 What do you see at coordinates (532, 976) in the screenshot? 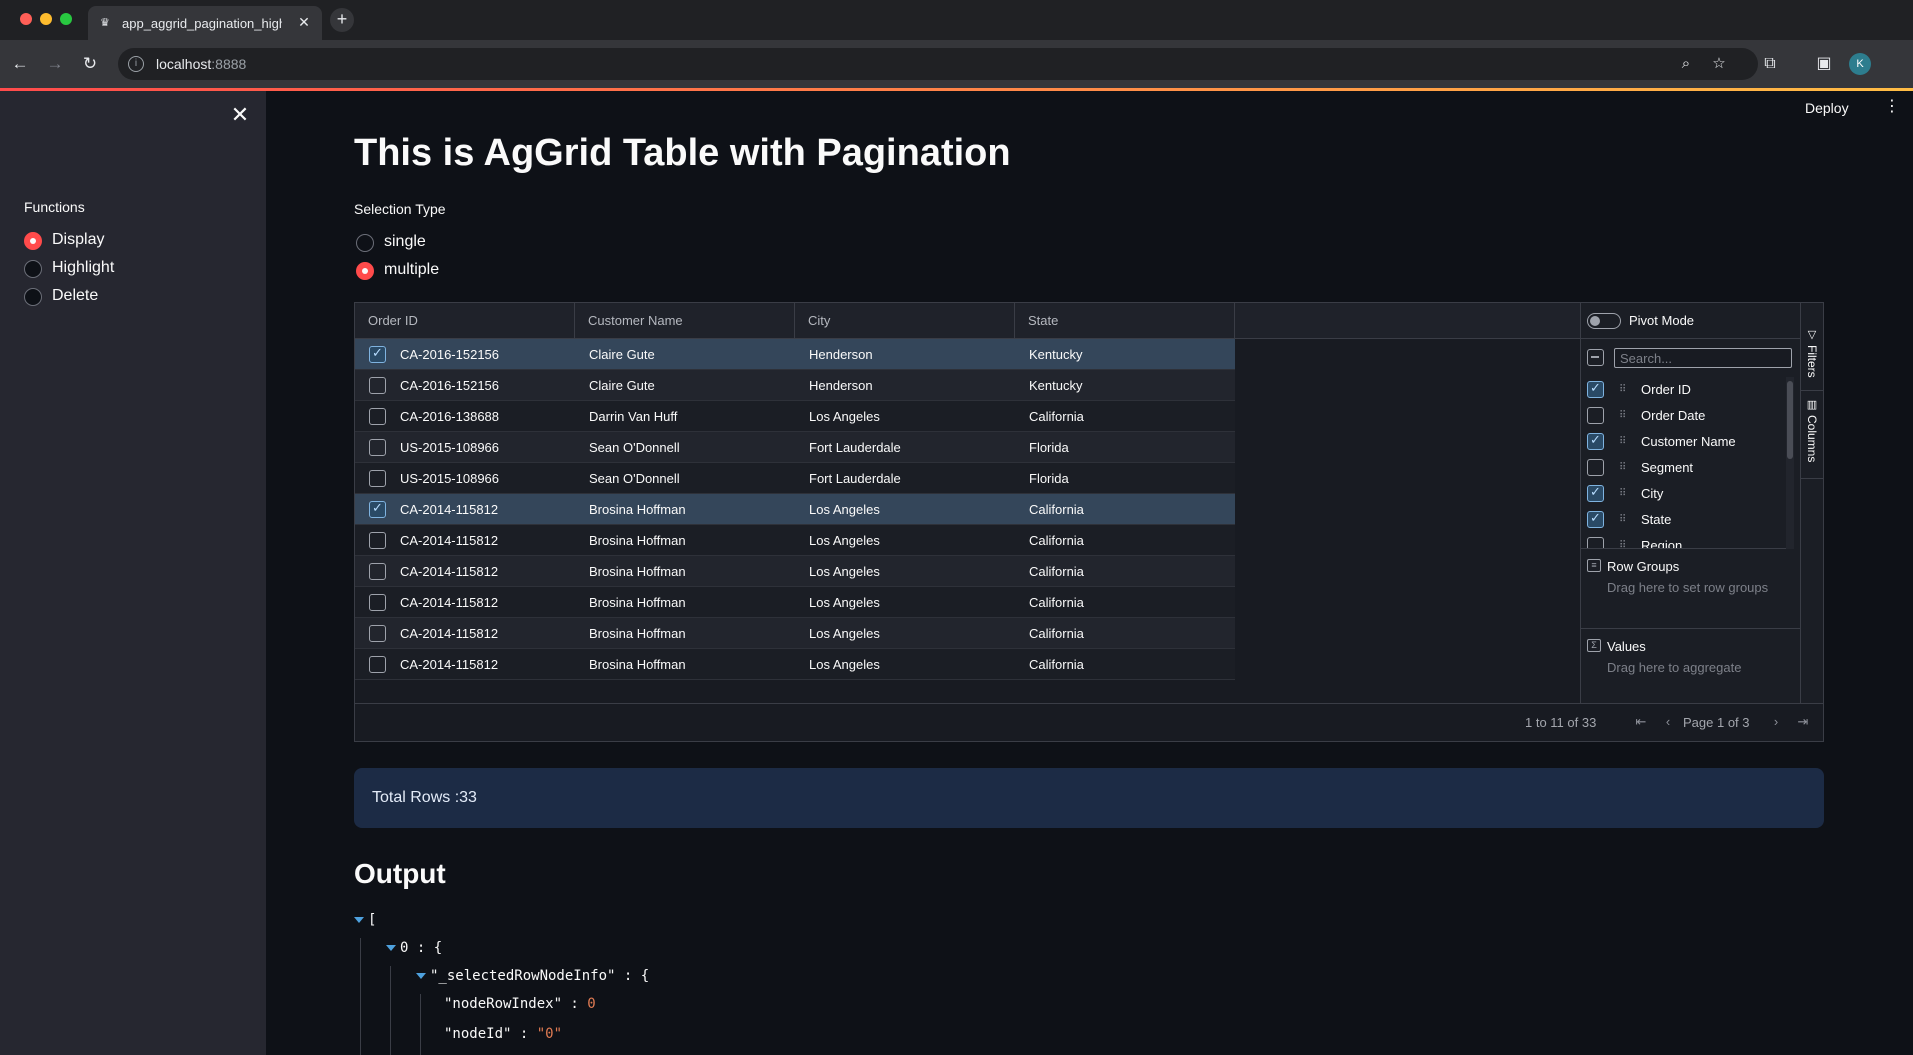
I see `json-line: "_selectedRowNodeInfo" : {` at bounding box center [532, 976].